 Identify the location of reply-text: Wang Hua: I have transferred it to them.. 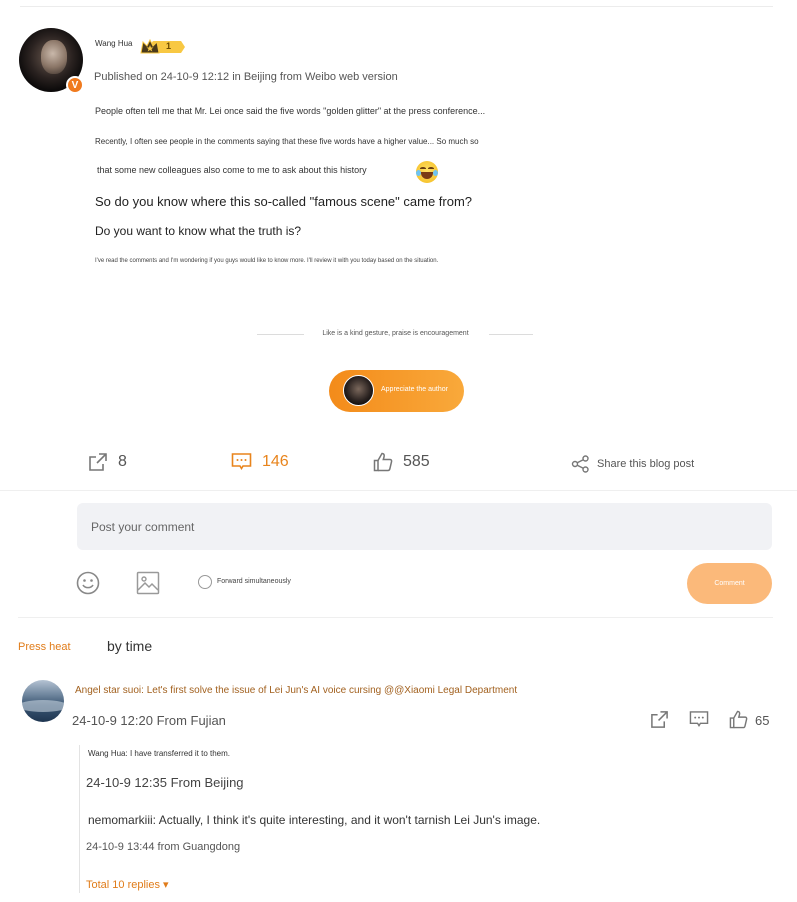
(159, 753).